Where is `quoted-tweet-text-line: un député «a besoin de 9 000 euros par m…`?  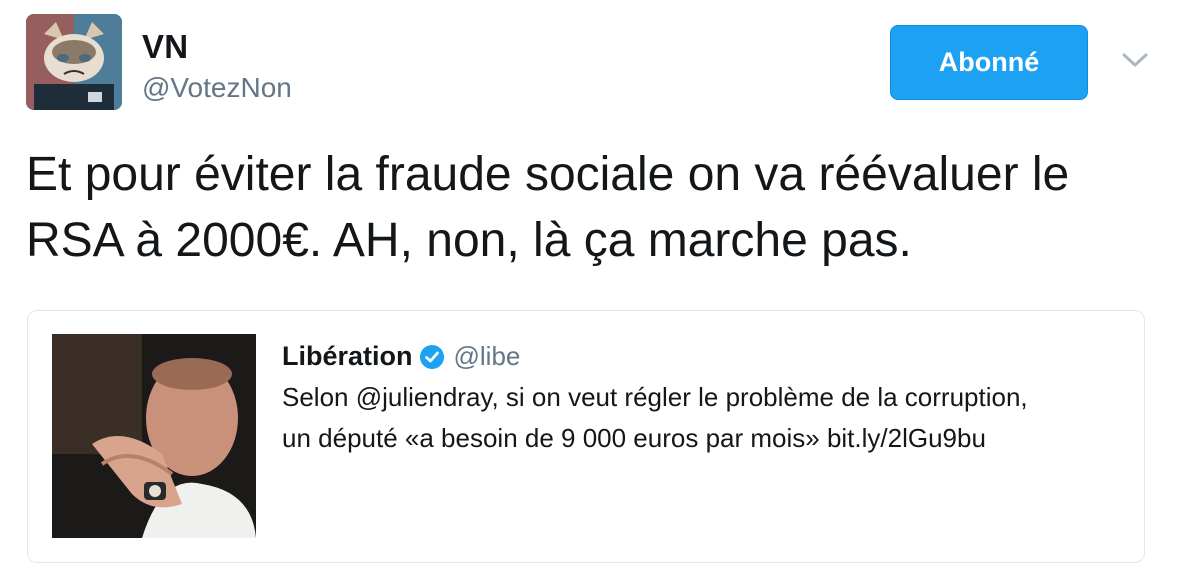 quoted-tweet-text-line: un député «a besoin de 9 000 euros par m… is located at coordinates (634, 438).